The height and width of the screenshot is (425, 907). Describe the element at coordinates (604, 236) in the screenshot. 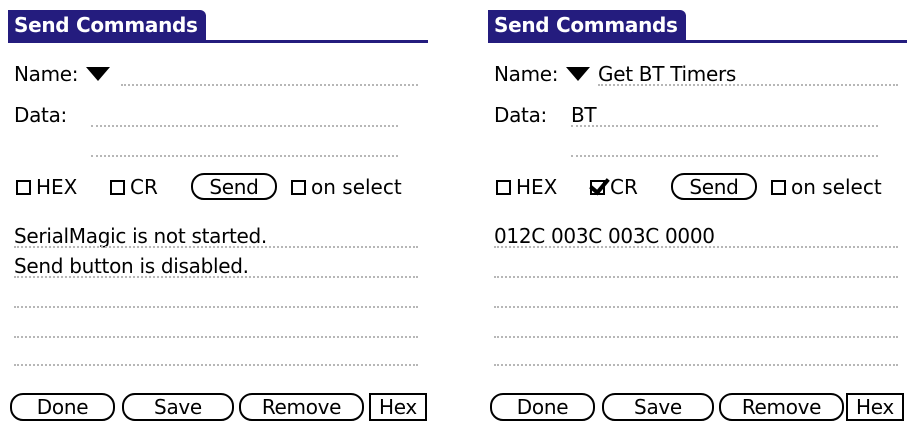

I see `output-line-1: 012C 003C 003C 0000` at that location.